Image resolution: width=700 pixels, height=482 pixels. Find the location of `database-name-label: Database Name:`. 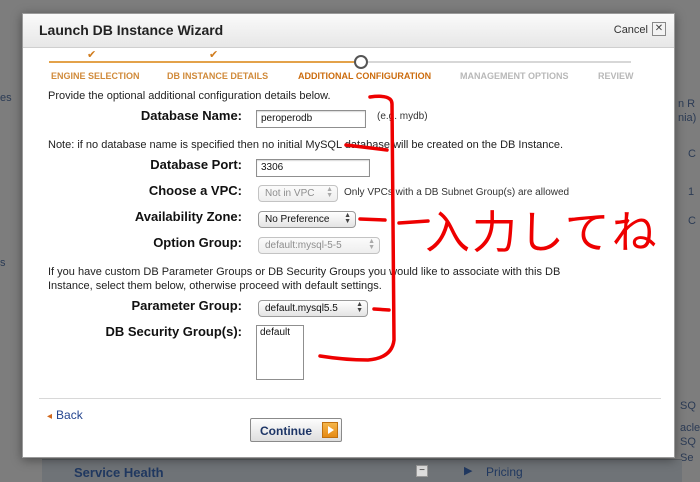

database-name-label: Database Name: is located at coordinates (191, 115).